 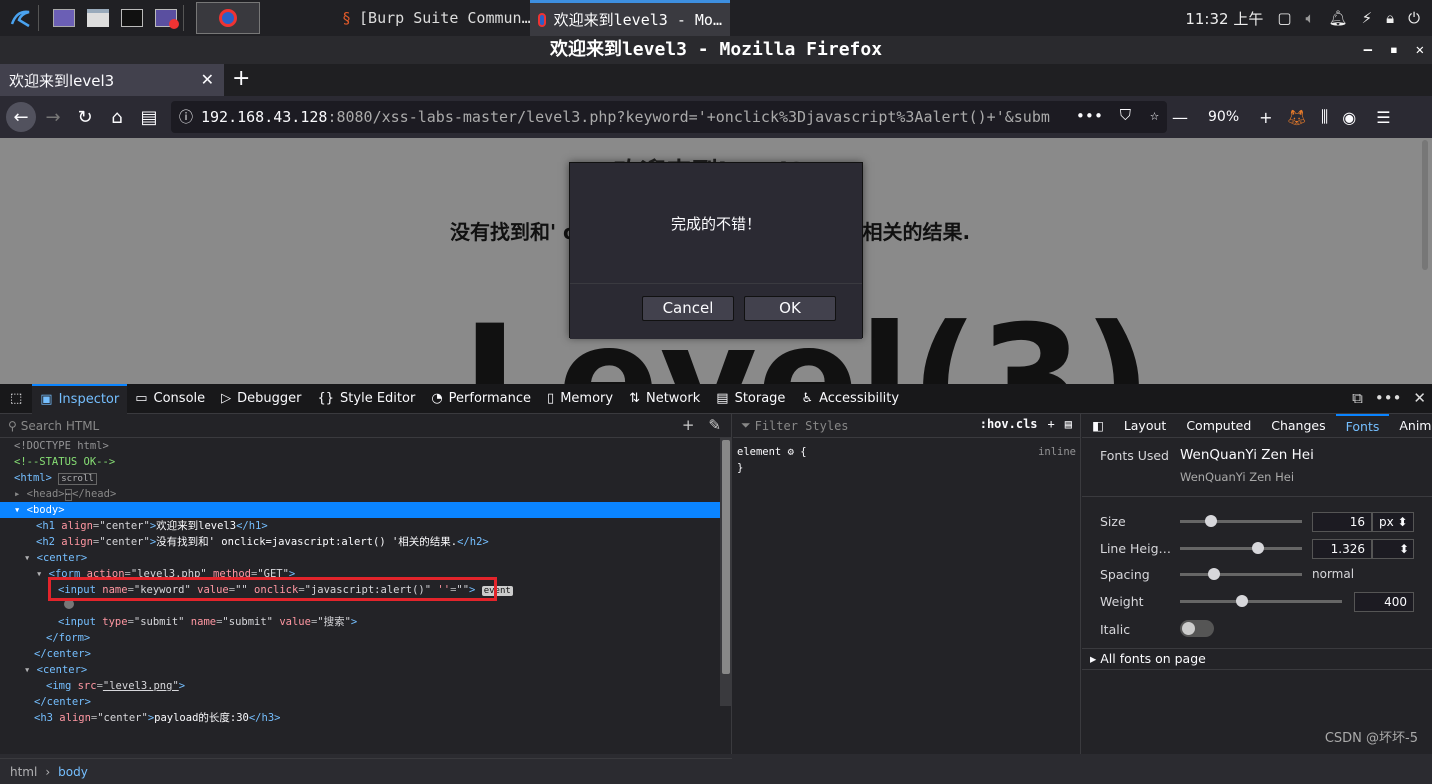 What do you see at coordinates (21, 117) in the screenshot?
I see `back-button: ←` at bounding box center [21, 117].